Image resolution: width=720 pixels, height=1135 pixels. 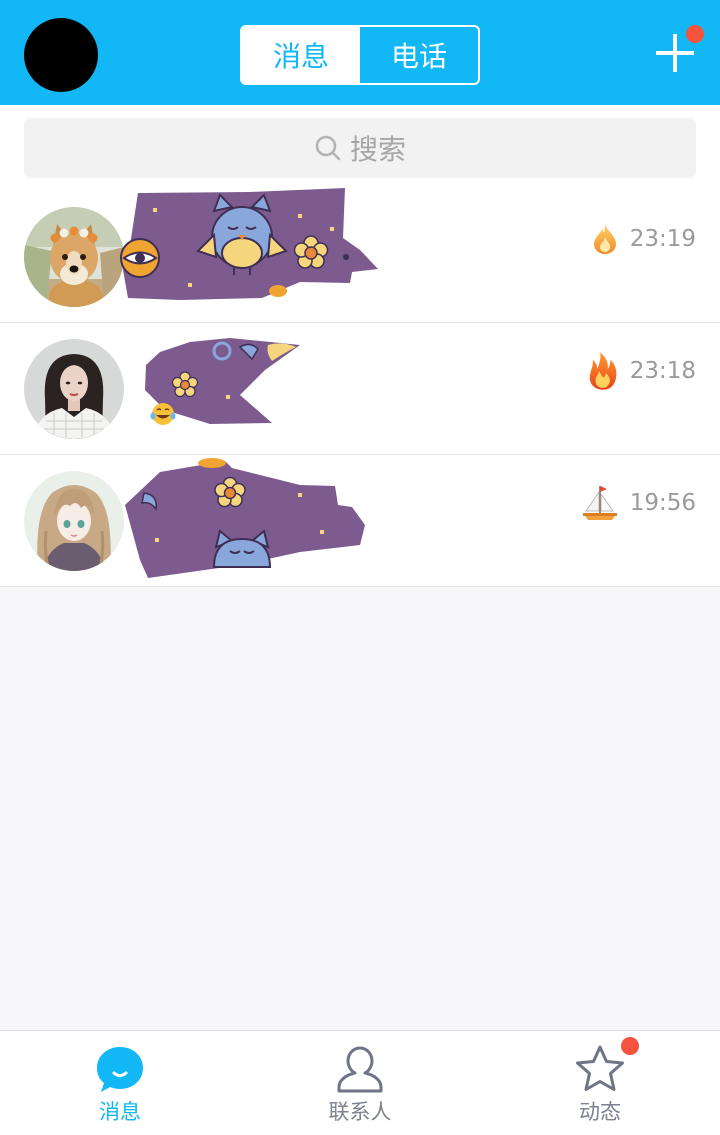 I want to click on conversation-row: 19:56, so click(x=360, y=521).